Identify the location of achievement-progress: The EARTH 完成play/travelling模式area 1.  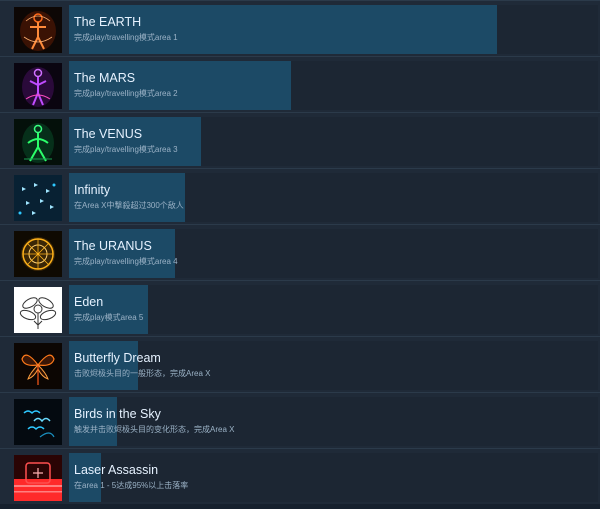
(333, 29).